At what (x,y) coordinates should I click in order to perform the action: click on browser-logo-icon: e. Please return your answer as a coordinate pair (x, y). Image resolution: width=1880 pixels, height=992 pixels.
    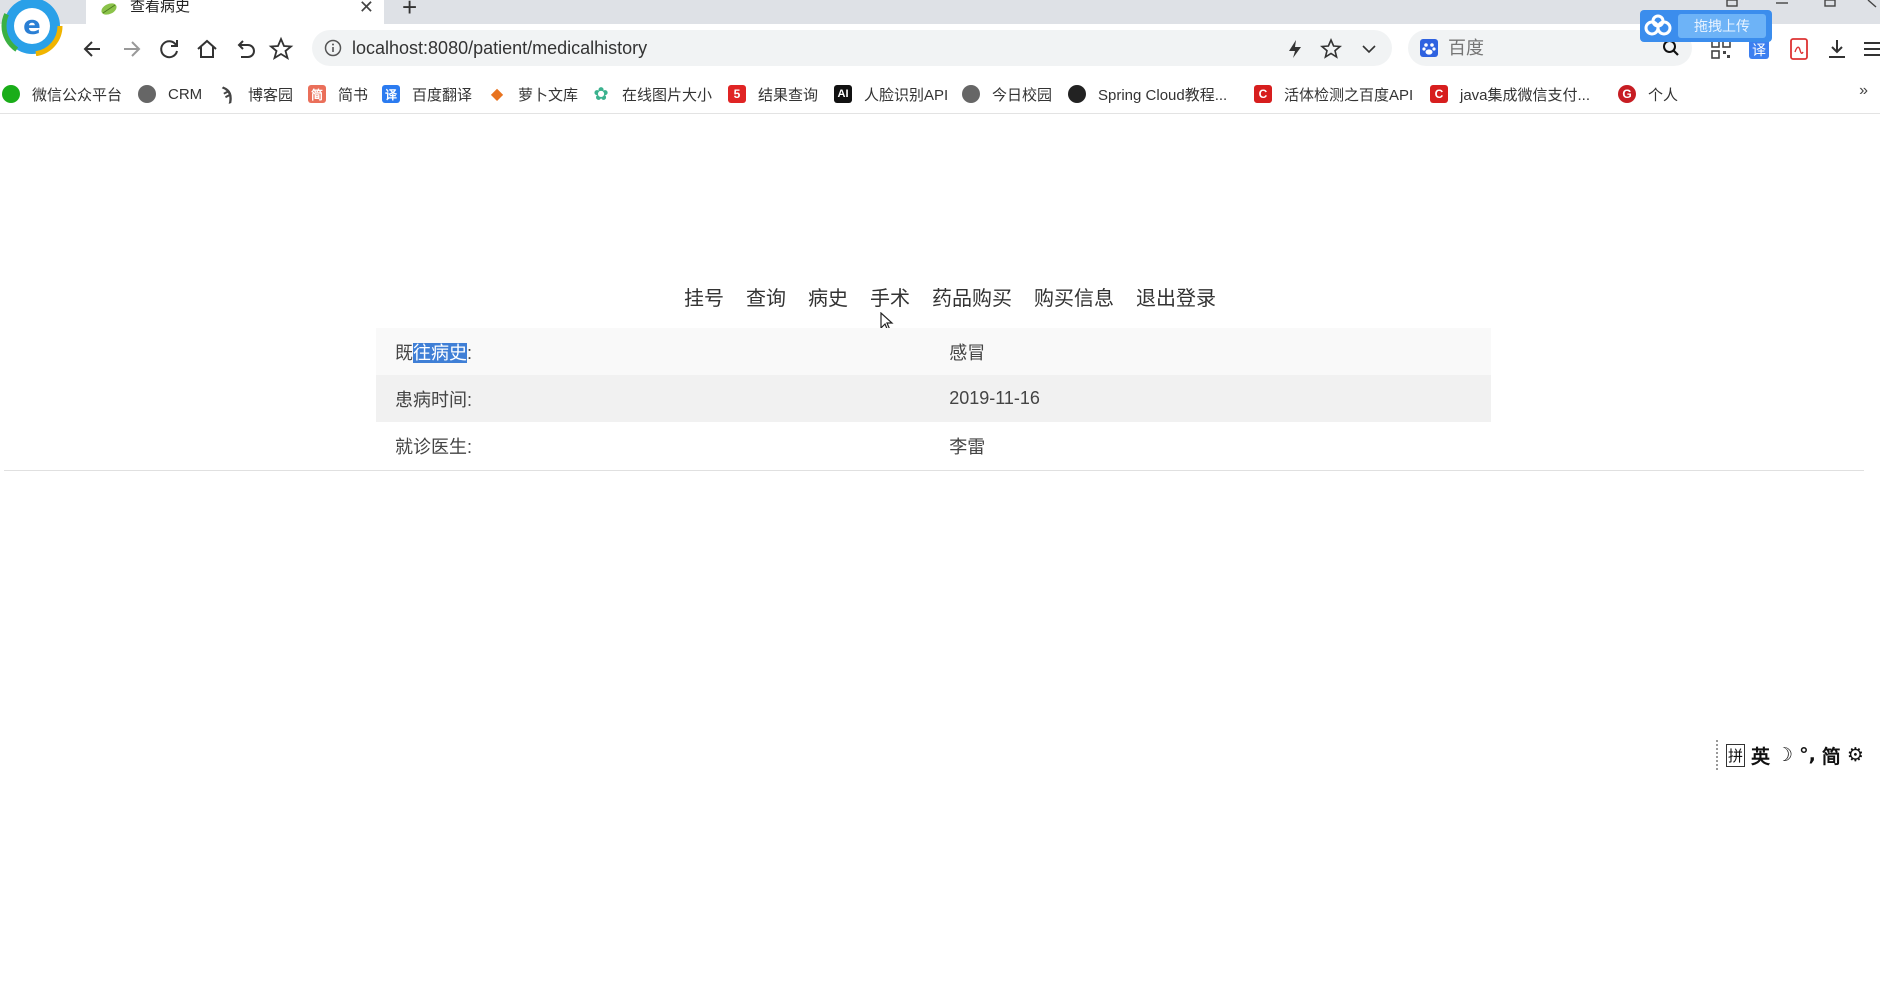
    Looking at the image, I should click on (32, 28).